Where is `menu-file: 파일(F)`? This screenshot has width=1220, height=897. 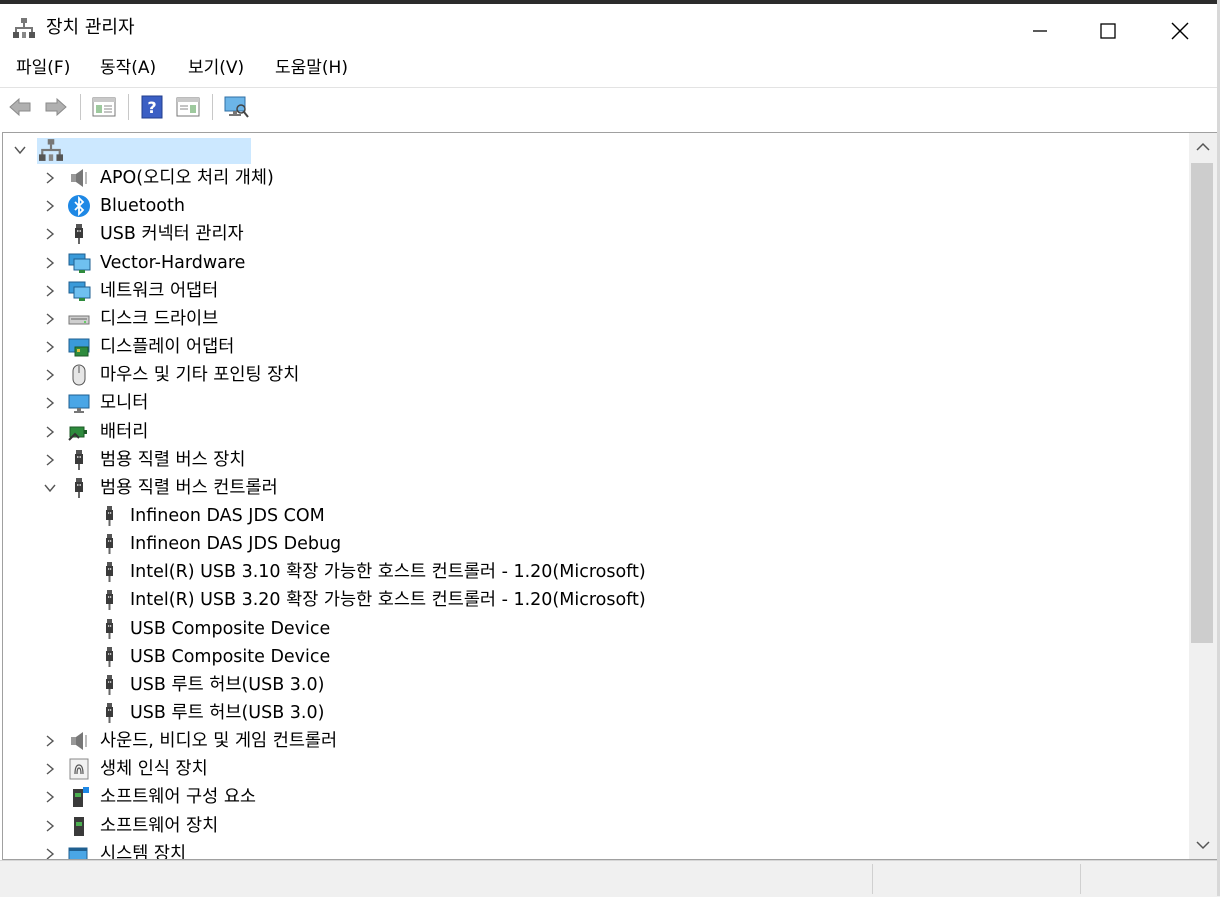 menu-file: 파일(F) is located at coordinates (43, 68).